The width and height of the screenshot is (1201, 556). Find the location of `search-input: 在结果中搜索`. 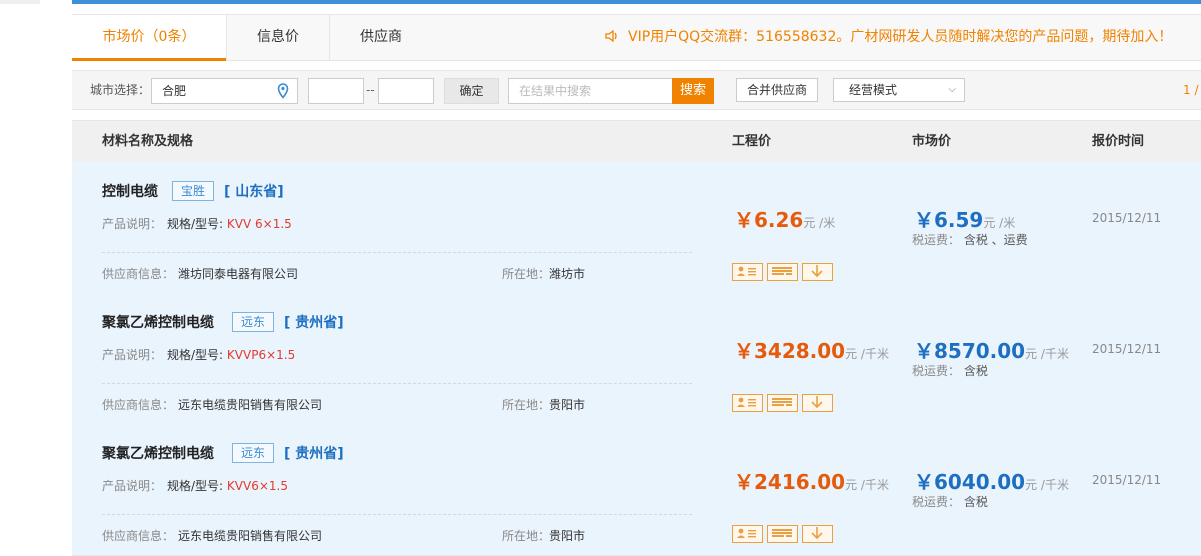

search-input: 在结果中搜索 is located at coordinates (595, 91).